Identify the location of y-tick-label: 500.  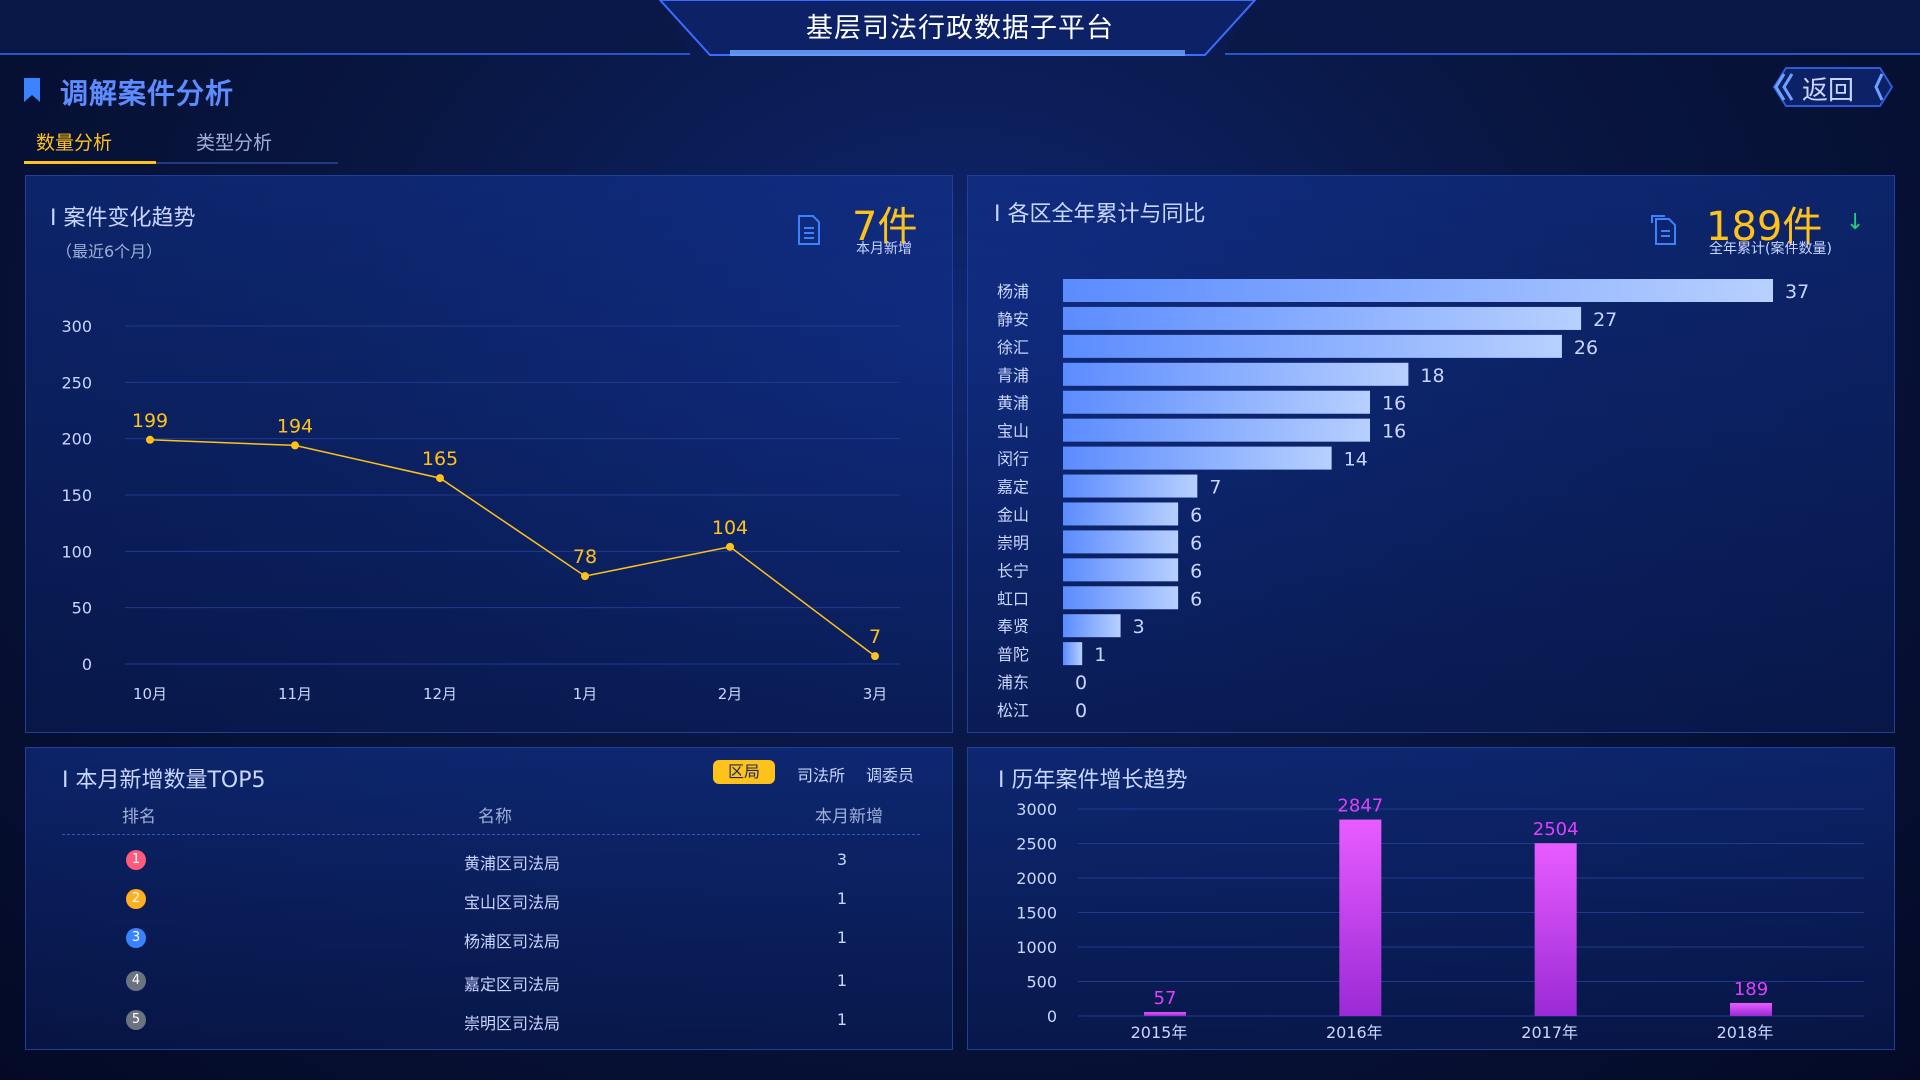
(1041, 982).